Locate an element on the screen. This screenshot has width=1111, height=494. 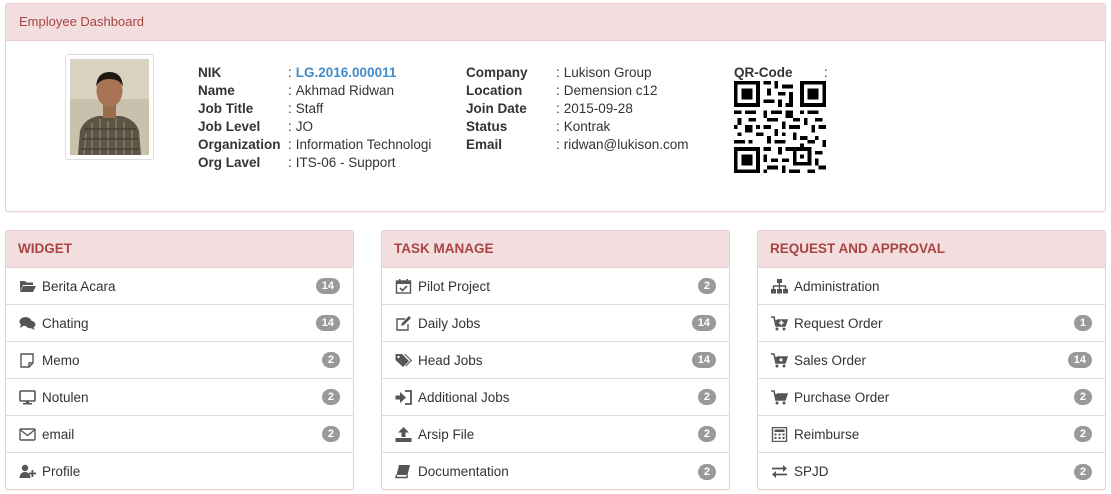
tags-icon is located at coordinates (405, 360).